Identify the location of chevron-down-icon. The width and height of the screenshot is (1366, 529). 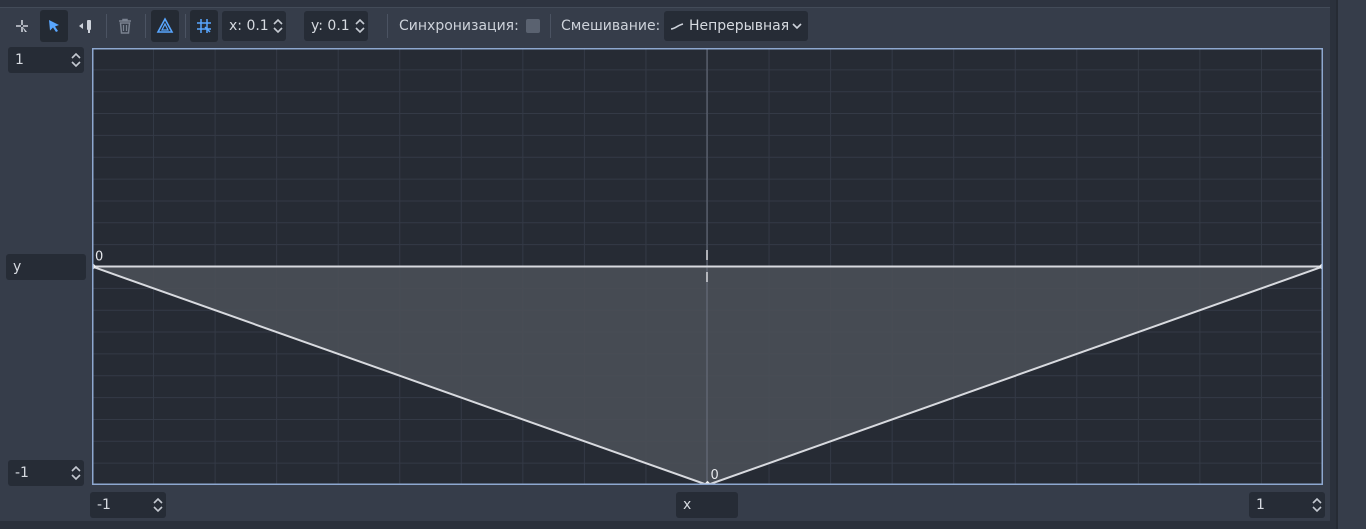
(797, 26).